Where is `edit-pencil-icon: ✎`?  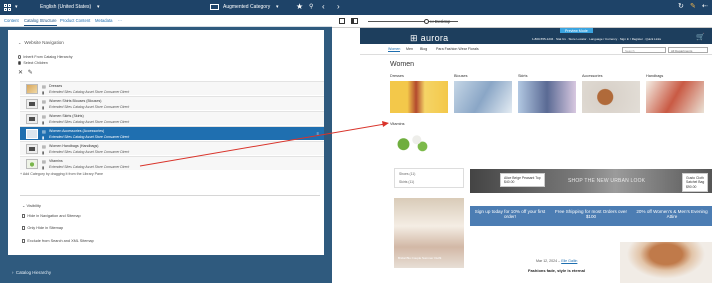
edit-pencil-icon: ✎ is located at coordinates (30, 73).